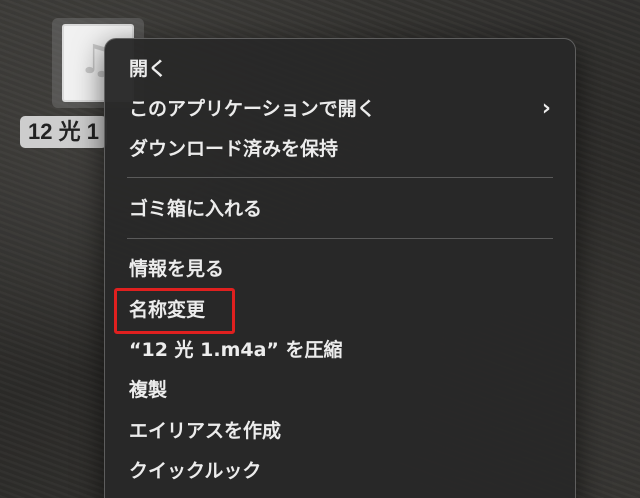  I want to click on chevron-right-icon: ›, so click(546, 108).